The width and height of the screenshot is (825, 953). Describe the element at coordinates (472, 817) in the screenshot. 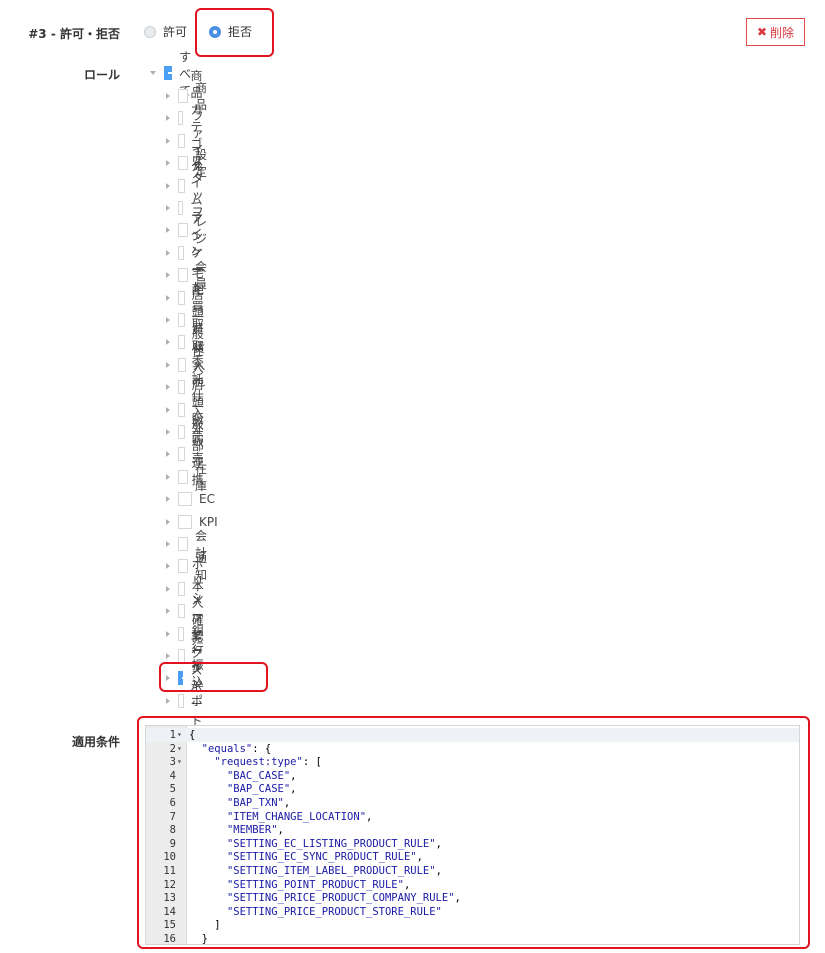

I see `code-line: 7 "ITEM_CHANGE_LOCATION",` at that location.